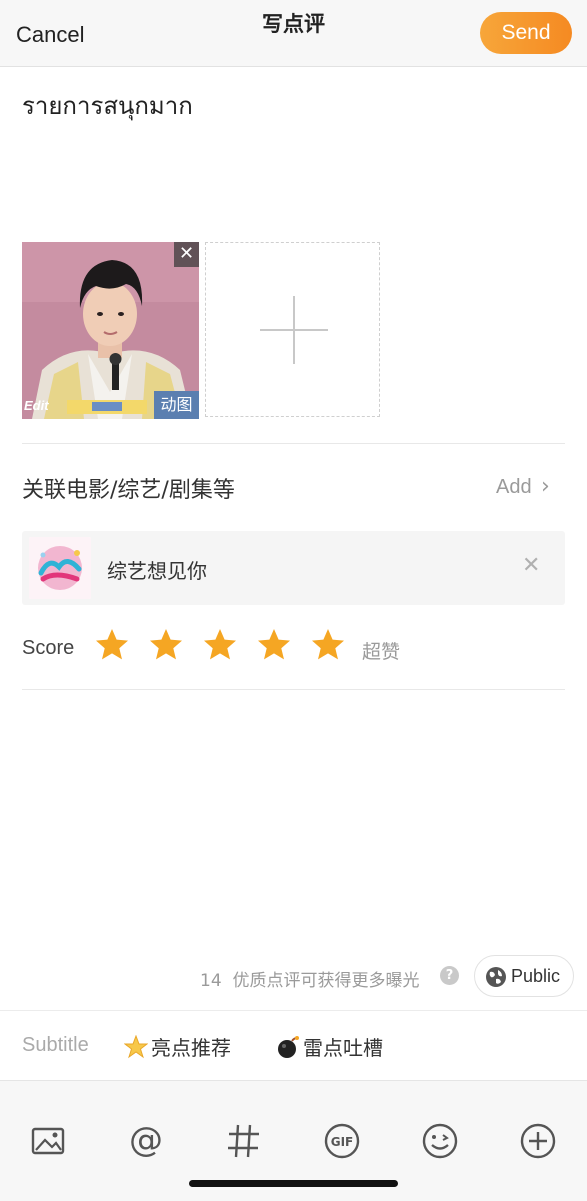 This screenshot has height=1201, width=587. Describe the element at coordinates (288, 1047) in the screenshot. I see `bomb-icon` at that location.